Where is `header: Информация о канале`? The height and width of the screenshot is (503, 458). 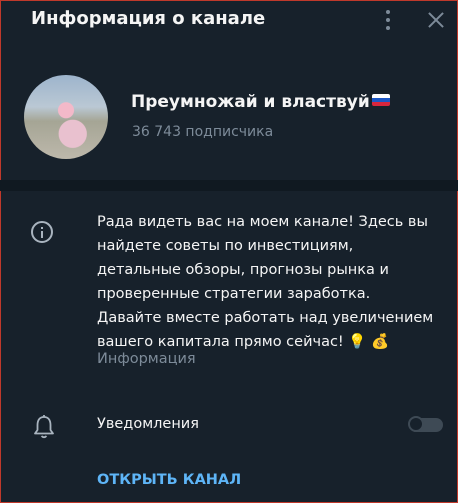
header: Информация о канале is located at coordinates (229, 20).